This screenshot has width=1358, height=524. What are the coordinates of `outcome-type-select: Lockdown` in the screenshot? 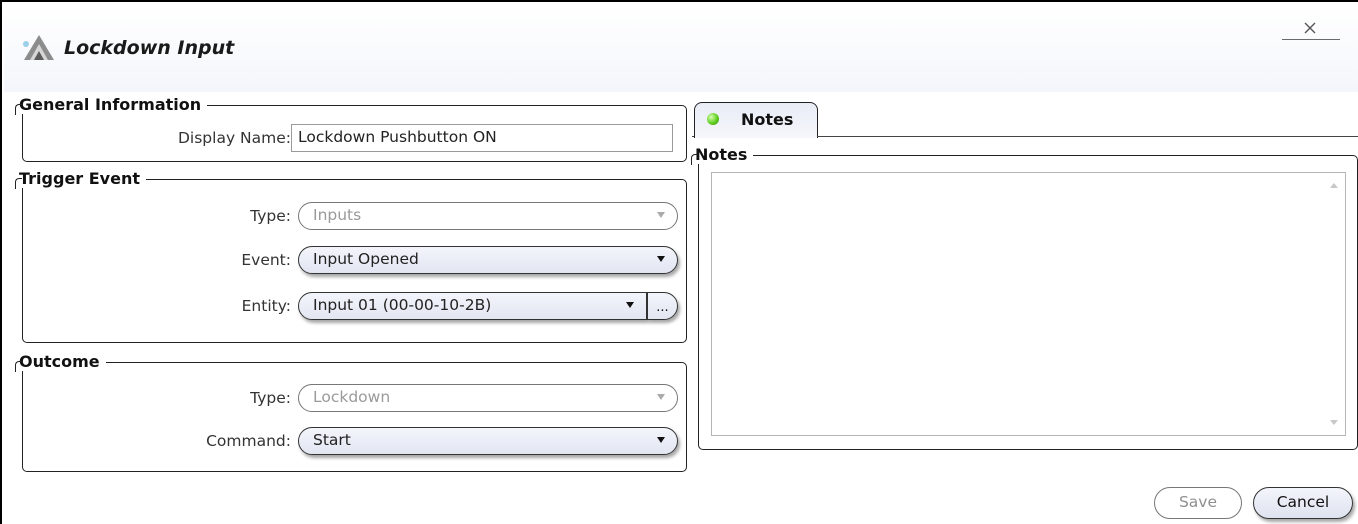 It's located at (488, 398).